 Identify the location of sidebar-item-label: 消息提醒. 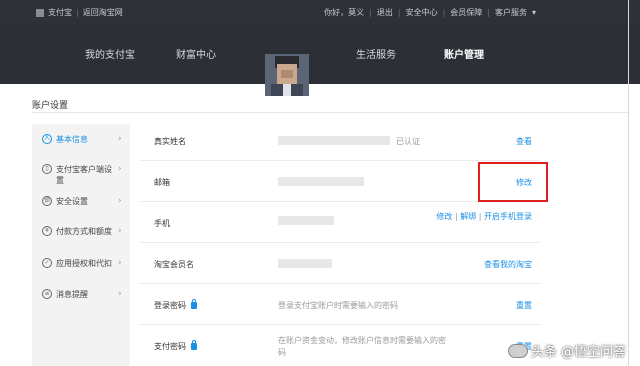
(72, 294).